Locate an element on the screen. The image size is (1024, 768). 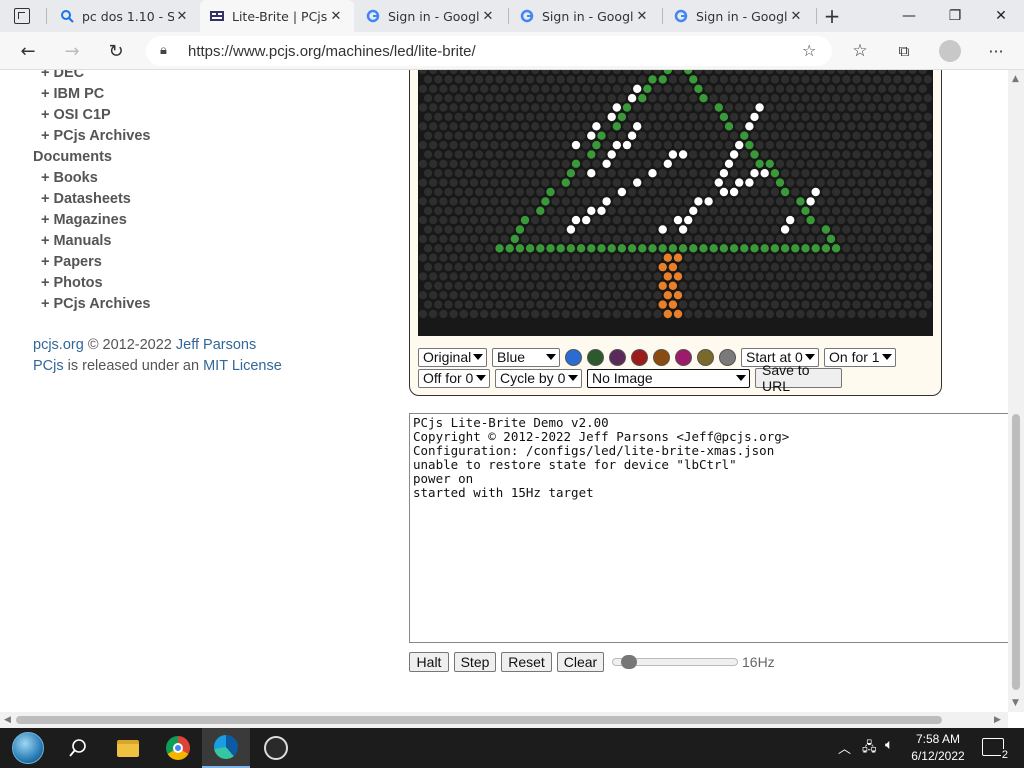
profile-avatar is located at coordinates (950, 51).